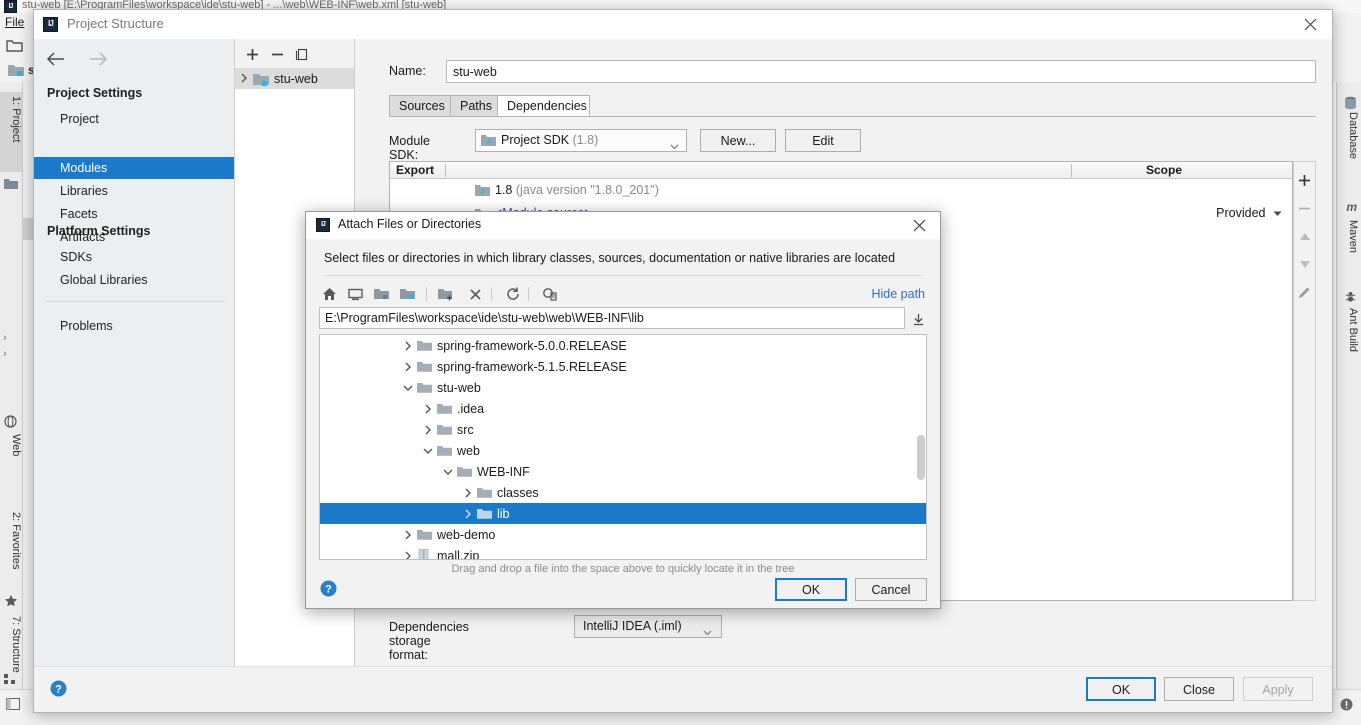 This screenshot has width=1361, height=725. What do you see at coordinates (841, 191) in the screenshot?
I see `table-row: 1.8 (java version "1.8.0_201")` at bounding box center [841, 191].